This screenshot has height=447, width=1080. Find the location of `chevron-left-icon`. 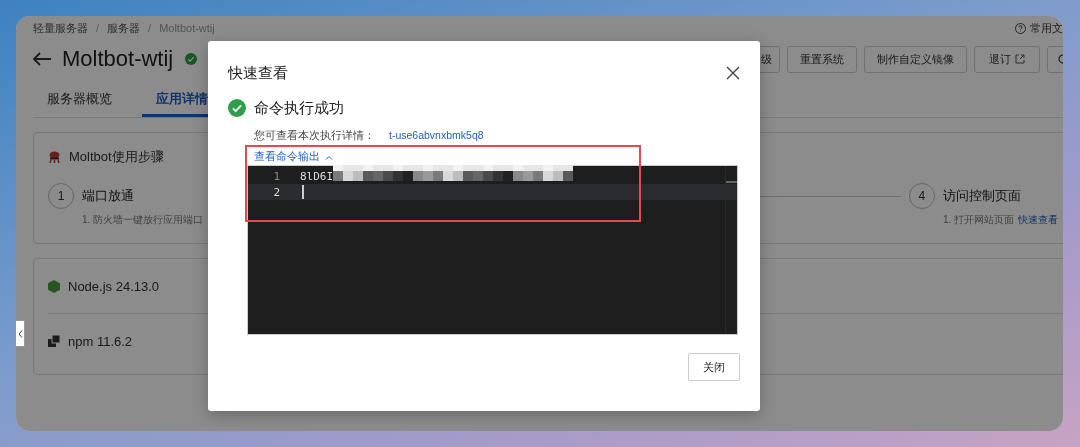

chevron-left-icon is located at coordinates (20, 333).